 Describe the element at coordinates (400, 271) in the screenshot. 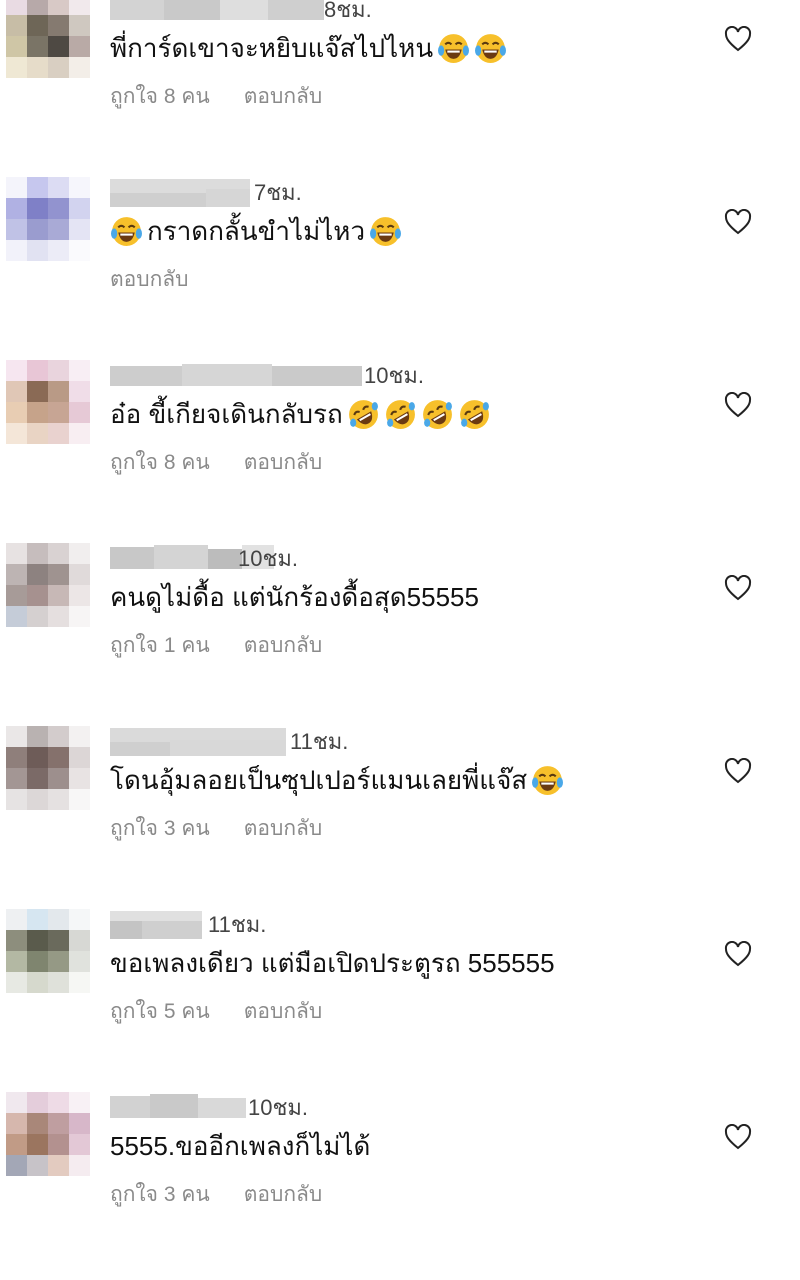

I see `comment-item: 7ชม. กราดกลั้นขำไม่ไหว ตอบกลับ` at that location.